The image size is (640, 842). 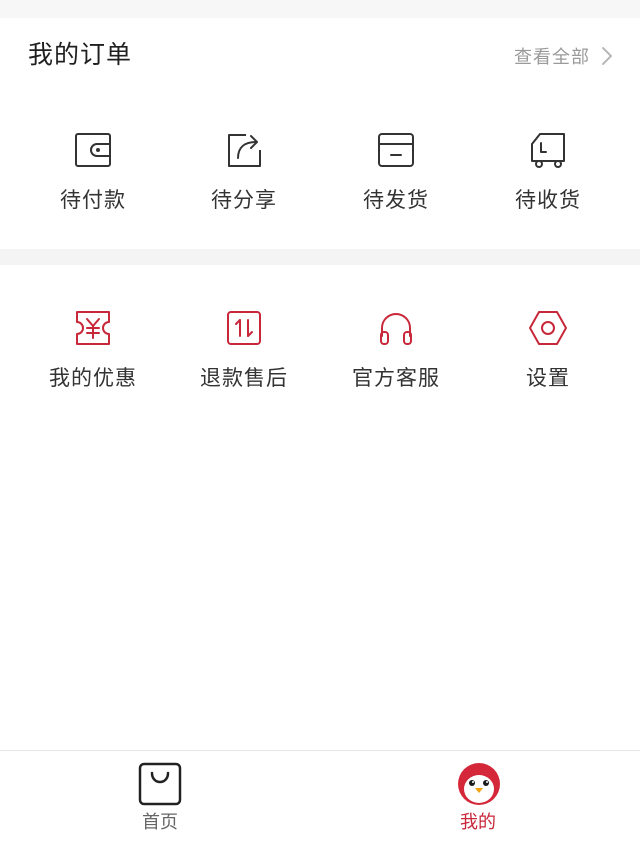 I want to click on share-icon, so click(x=244, y=150).